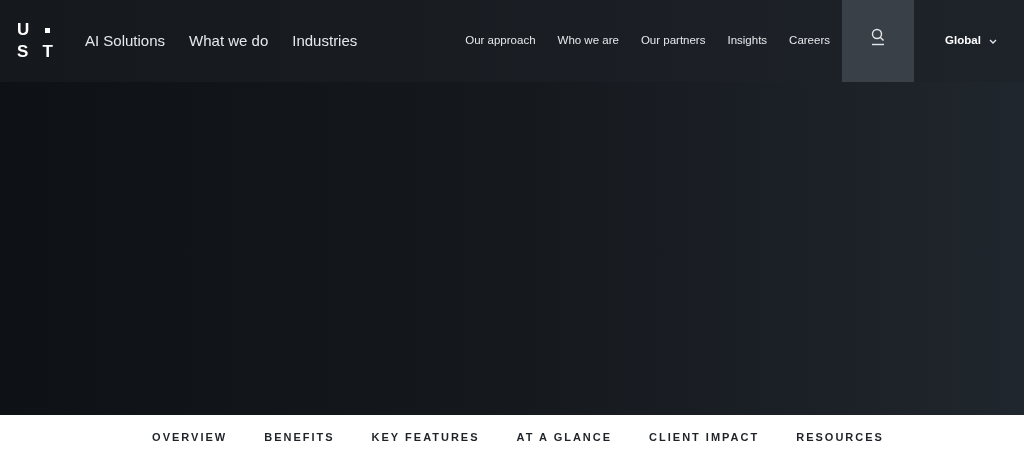  What do you see at coordinates (704, 437) in the screenshot?
I see `section-tab: CLIENT IMPACT` at bounding box center [704, 437].